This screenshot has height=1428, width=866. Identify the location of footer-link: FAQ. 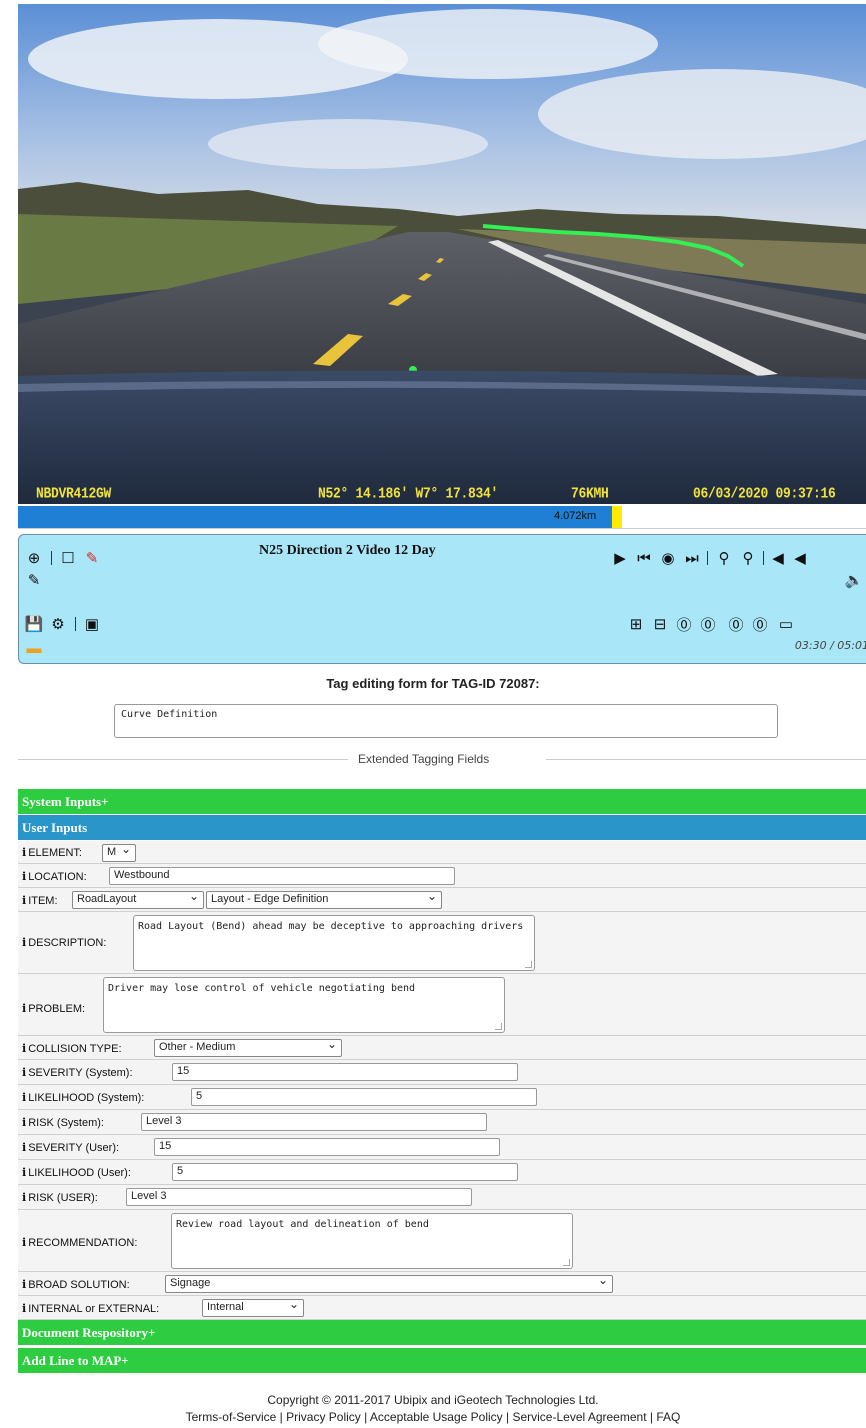
(668, 1417).